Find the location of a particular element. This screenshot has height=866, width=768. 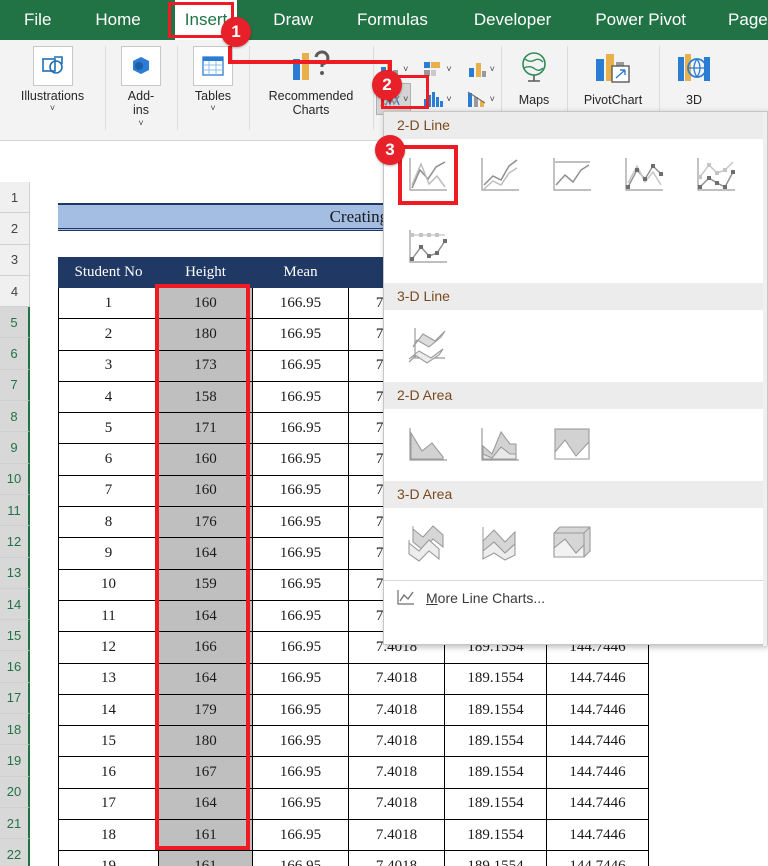

cell-student-no: 13 is located at coordinates (108, 678).